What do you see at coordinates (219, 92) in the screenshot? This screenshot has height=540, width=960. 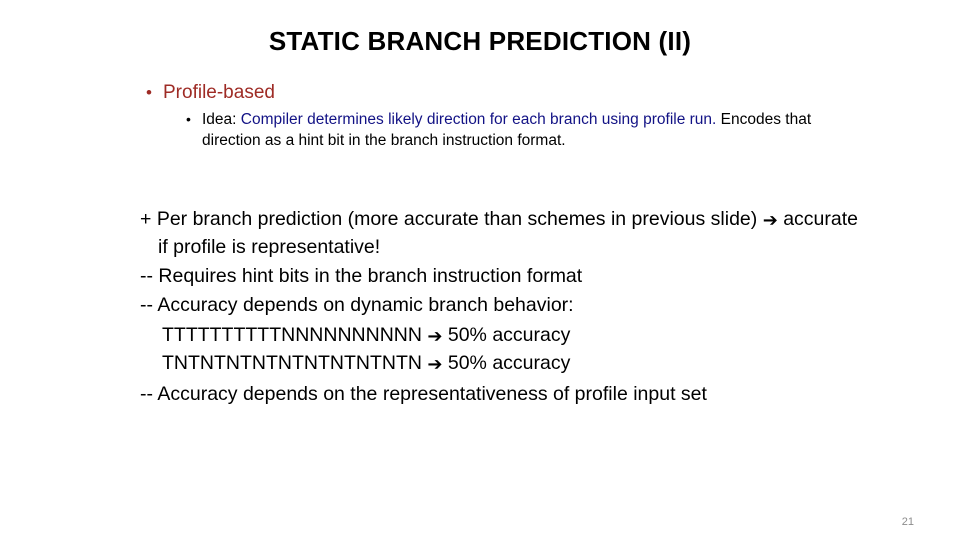 I see `bullet-level1-label: Profile-based` at bounding box center [219, 92].